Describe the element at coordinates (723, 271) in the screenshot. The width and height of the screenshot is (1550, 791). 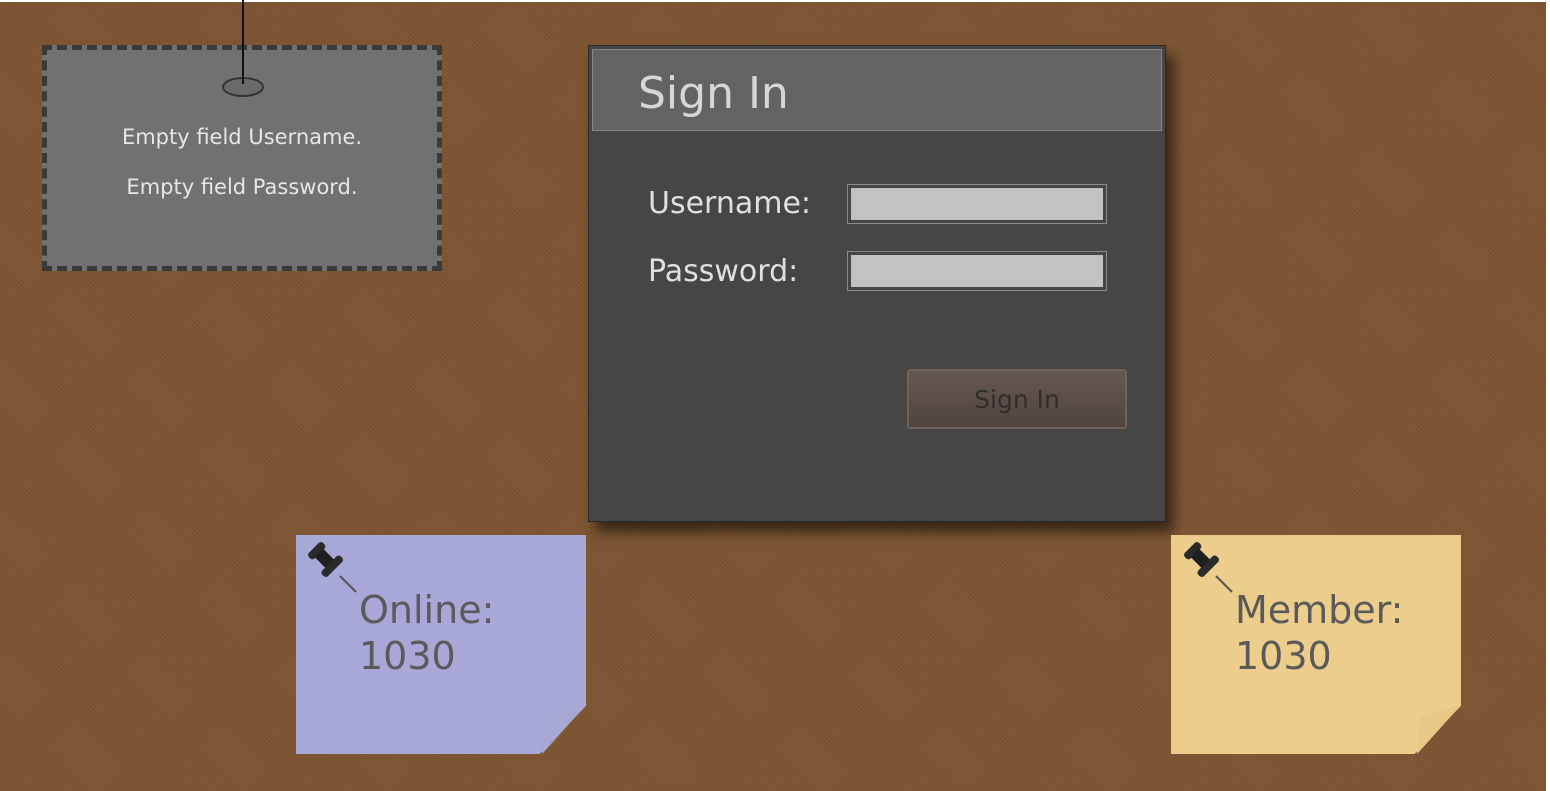
I see `password-label: Password:` at that location.